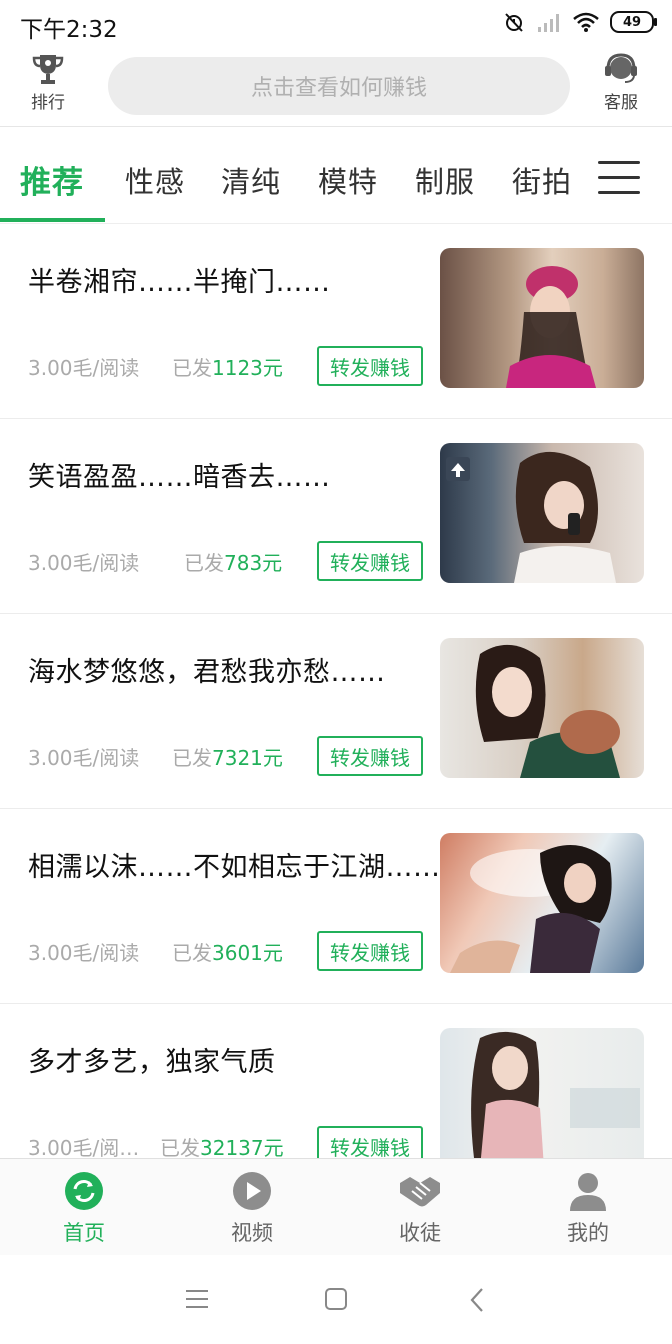  I want to click on recent-apps-icon, so click(197, 1299).